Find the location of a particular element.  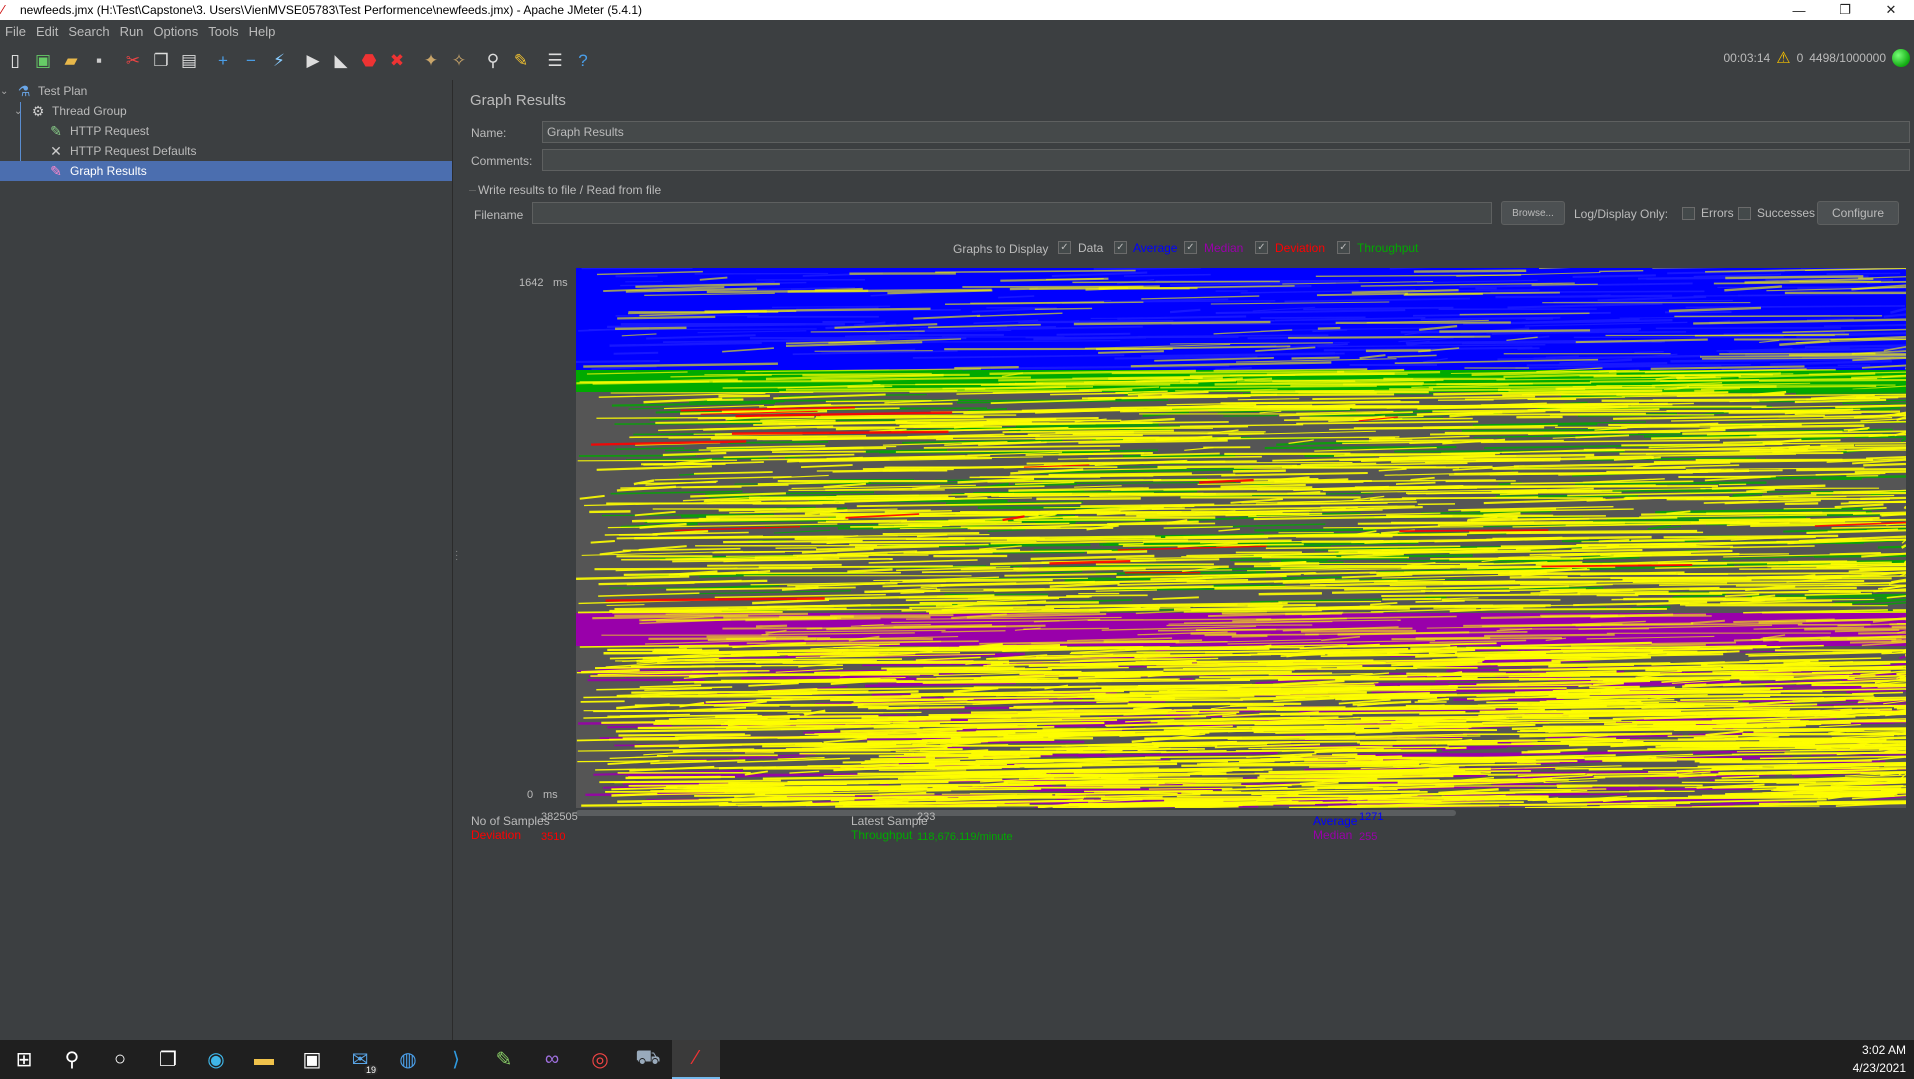

templates-icon: ▣ is located at coordinates (43, 61).